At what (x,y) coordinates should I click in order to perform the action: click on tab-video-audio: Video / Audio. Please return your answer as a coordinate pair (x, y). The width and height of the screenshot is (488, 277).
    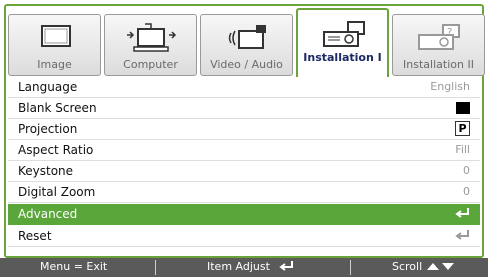
    Looking at the image, I should click on (246, 45).